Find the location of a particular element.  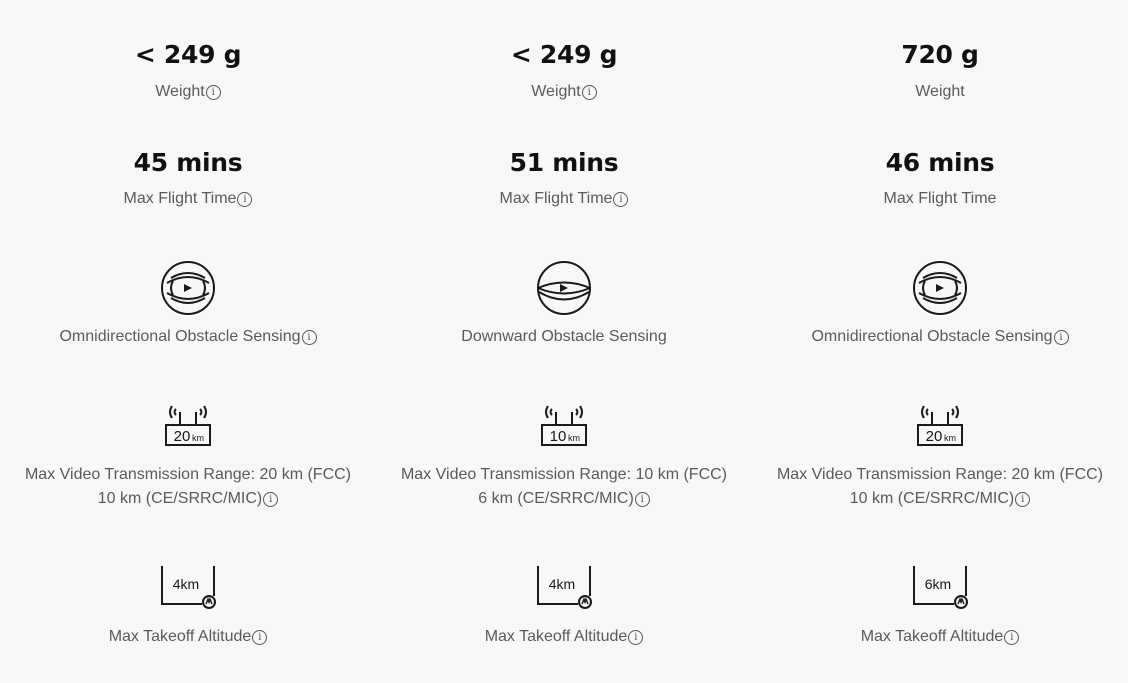

altitude-text: 6km is located at coordinates (938, 584).